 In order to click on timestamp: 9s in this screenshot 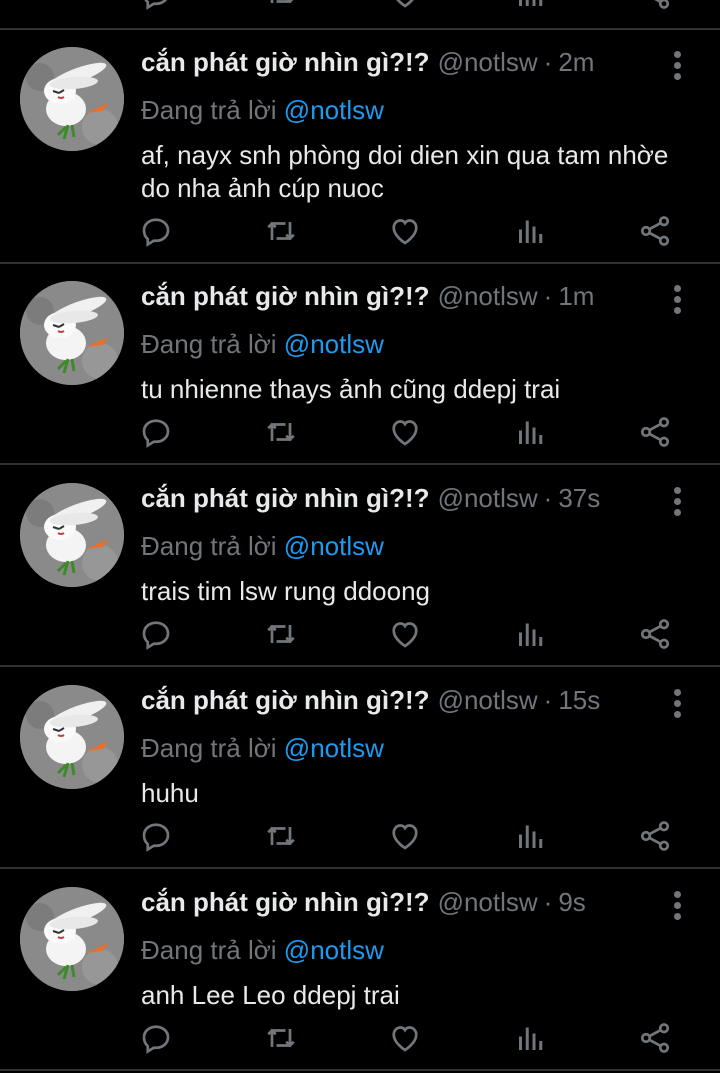, I will do `click(571, 902)`.